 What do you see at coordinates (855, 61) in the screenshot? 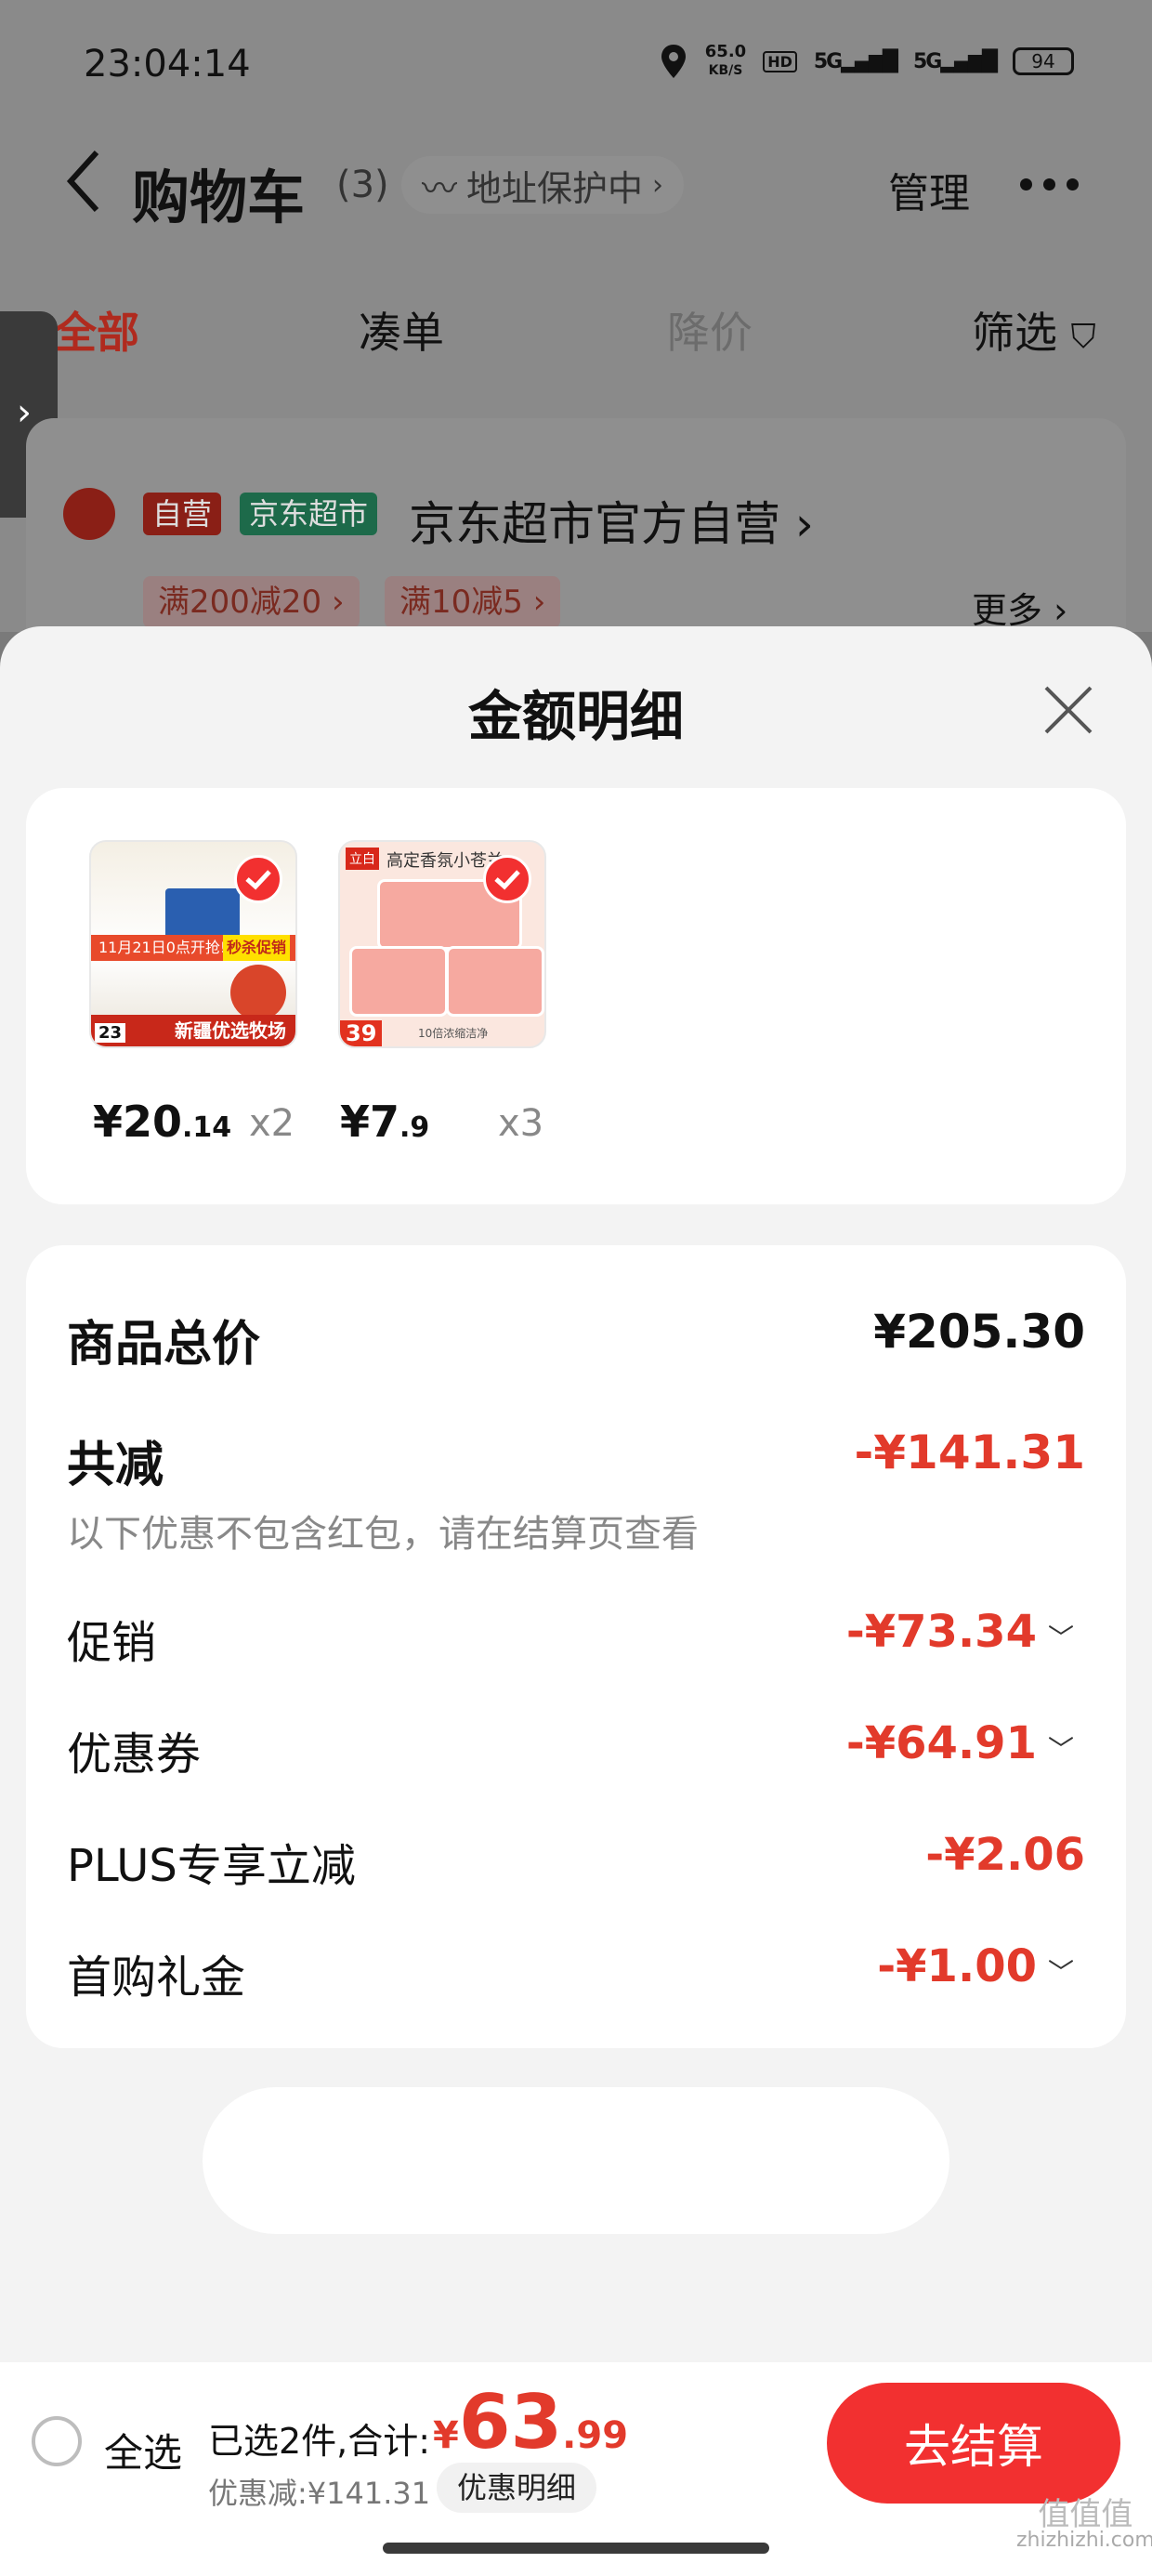
I see `signal-icon: 5G▂▄▆█` at bounding box center [855, 61].